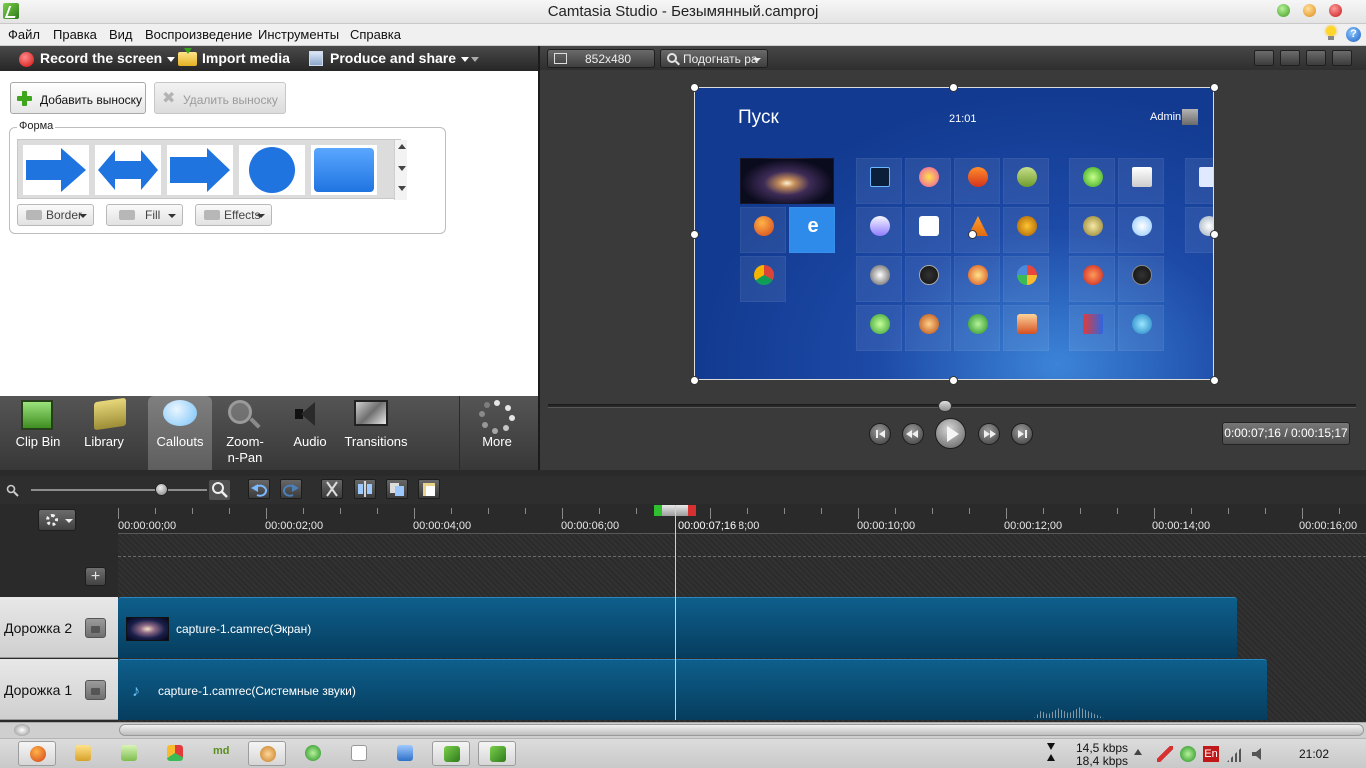 The image size is (1366, 768). What do you see at coordinates (55, 215) in the screenshot?
I see `border-dropdown: Border` at bounding box center [55, 215].